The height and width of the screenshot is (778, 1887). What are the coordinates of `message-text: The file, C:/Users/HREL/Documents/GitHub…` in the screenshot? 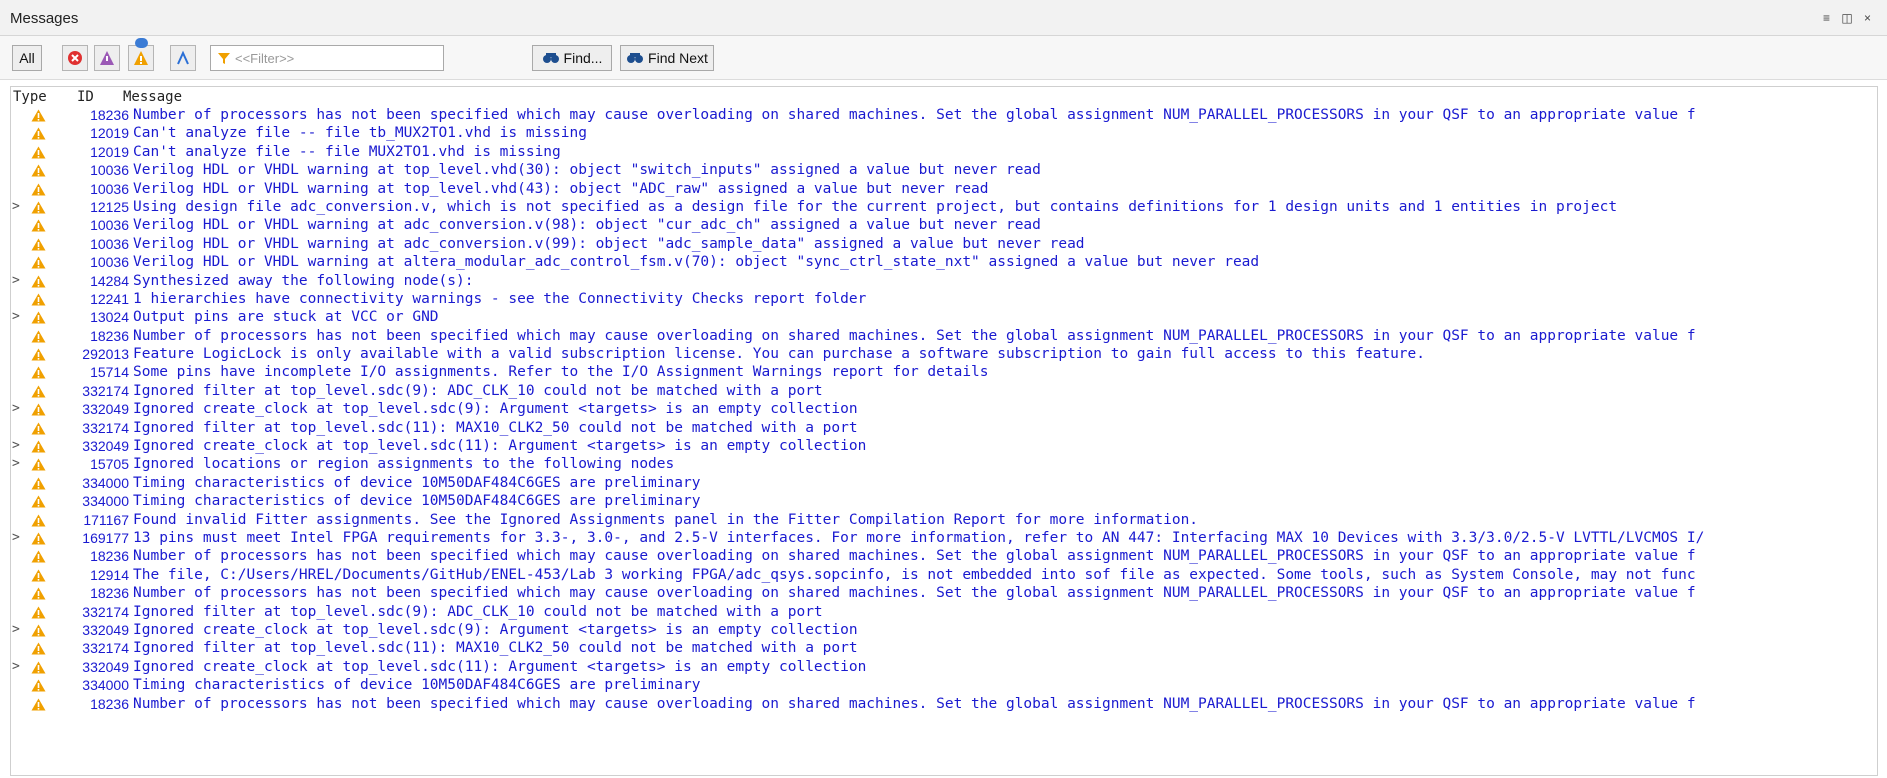 It's located at (914, 574).